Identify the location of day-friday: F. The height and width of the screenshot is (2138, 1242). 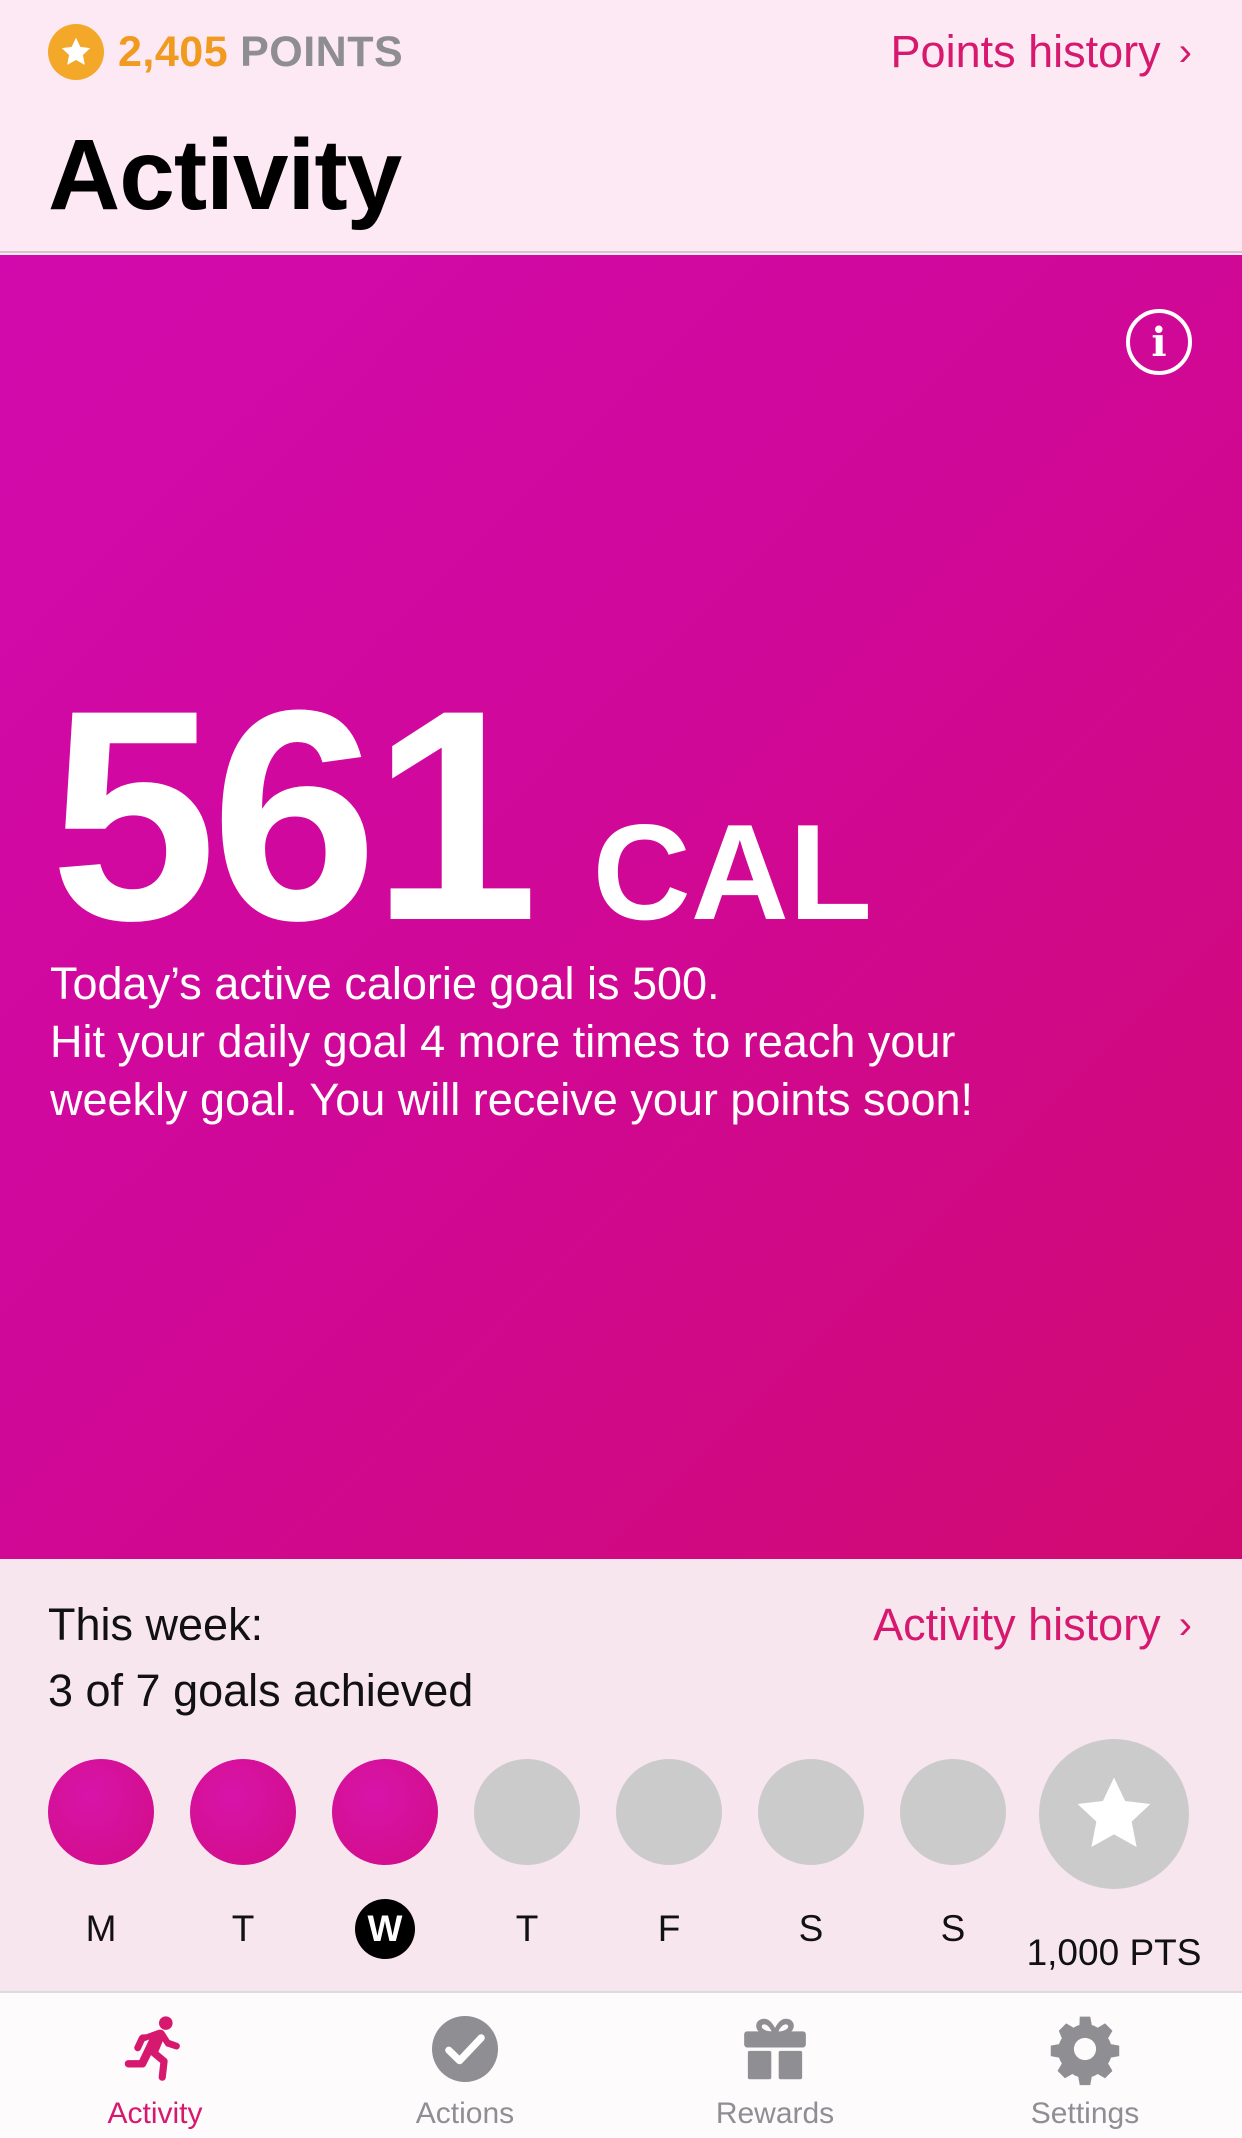
(669, 1859).